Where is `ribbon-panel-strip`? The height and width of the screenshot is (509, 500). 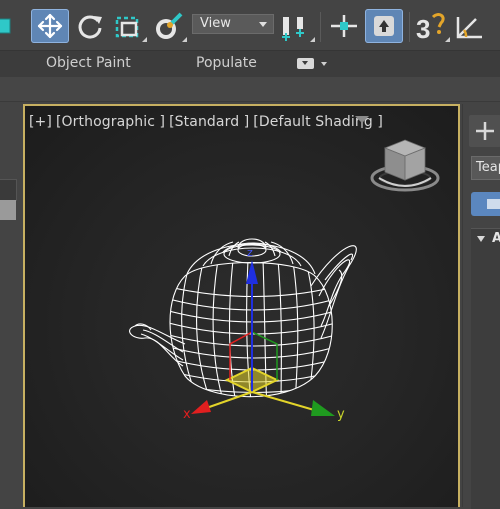 ribbon-panel-strip is located at coordinates (250, 89).